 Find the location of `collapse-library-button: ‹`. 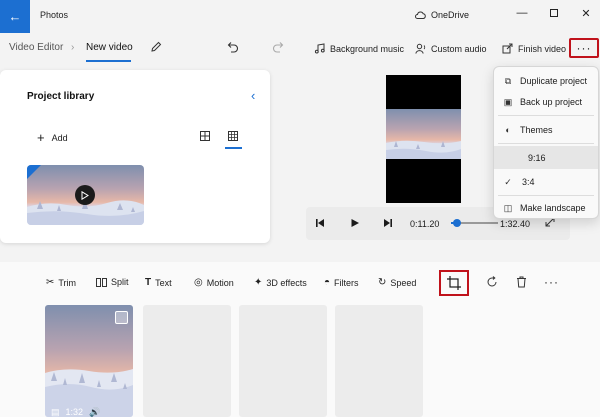

collapse-library-button: ‹ is located at coordinates (253, 95).